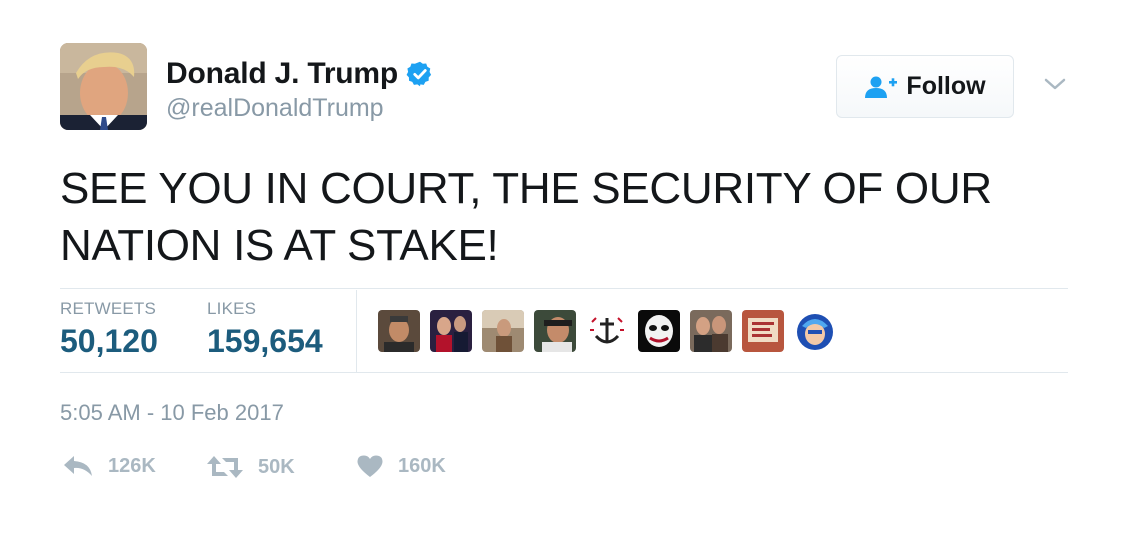 Image resolution: width=1126 pixels, height=534 pixels. Describe the element at coordinates (132, 465) in the screenshot. I see `reply-count: 126K` at that location.